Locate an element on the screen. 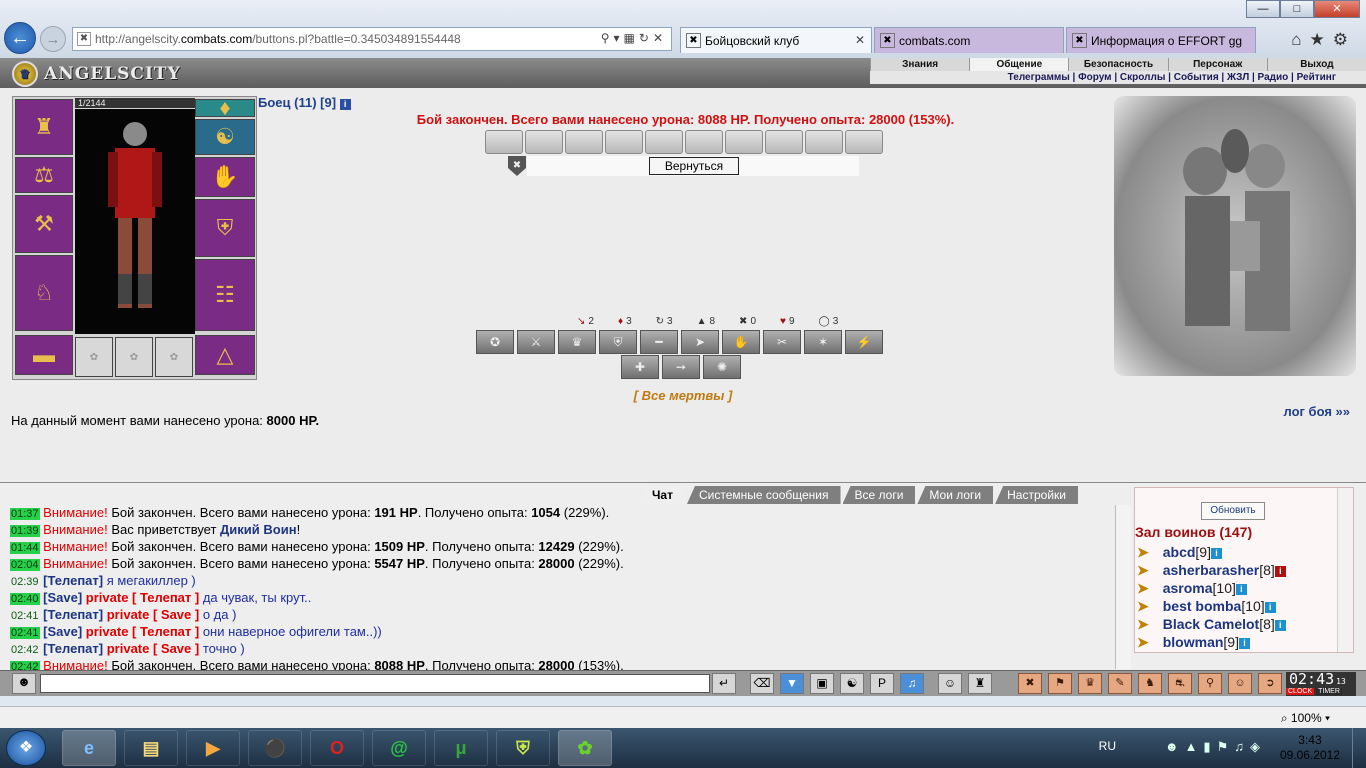 The height and width of the screenshot is (768, 1366). zoom-level: ⌕ 100% ▾ is located at coordinates (1305, 718).